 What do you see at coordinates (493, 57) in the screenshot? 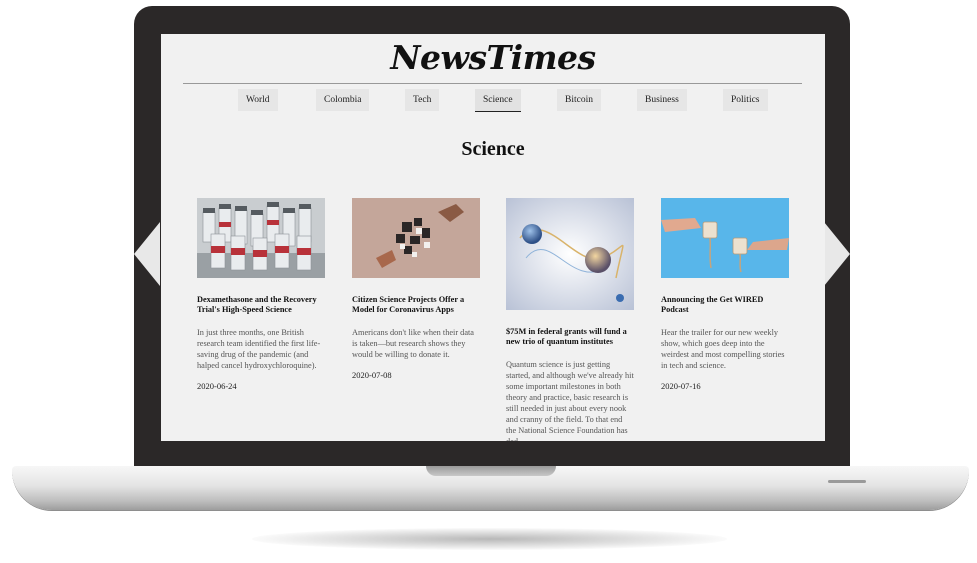
I see `site-logo: NewsTimes` at bounding box center [493, 57].